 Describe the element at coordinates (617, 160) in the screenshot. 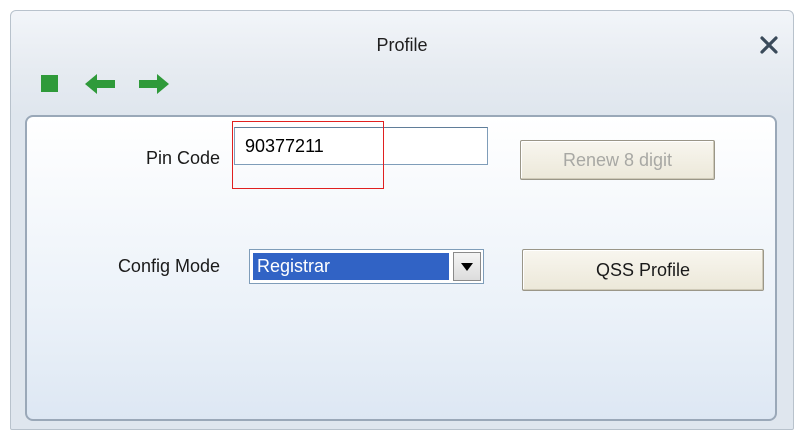

I see `renew-8-digit-button: Renew 8 digit` at that location.